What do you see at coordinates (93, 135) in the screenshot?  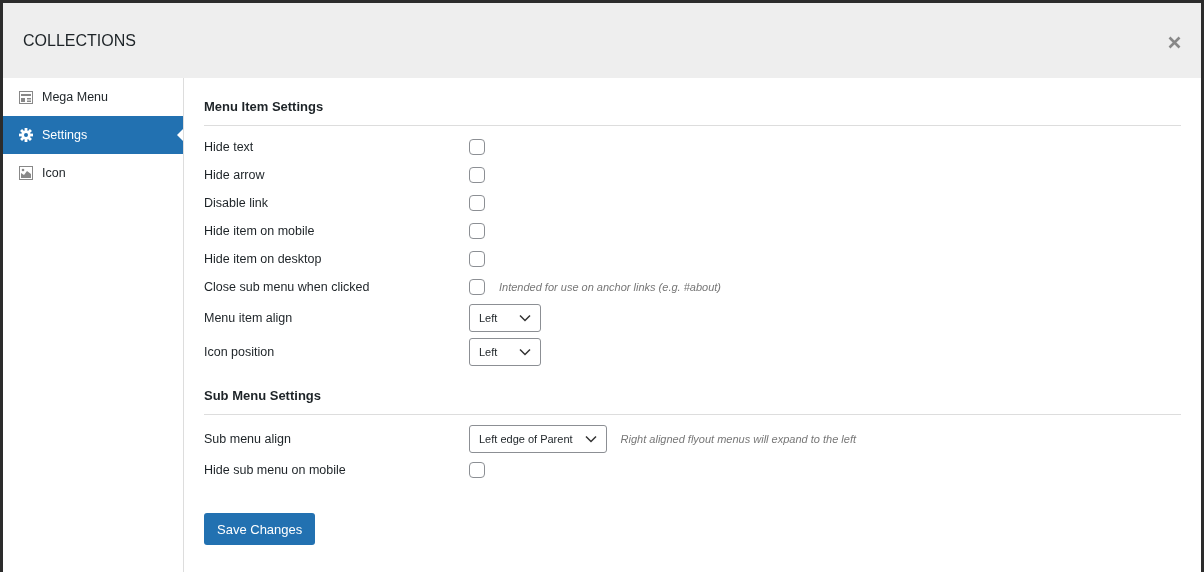 I see `sidebar-item: Settings` at bounding box center [93, 135].